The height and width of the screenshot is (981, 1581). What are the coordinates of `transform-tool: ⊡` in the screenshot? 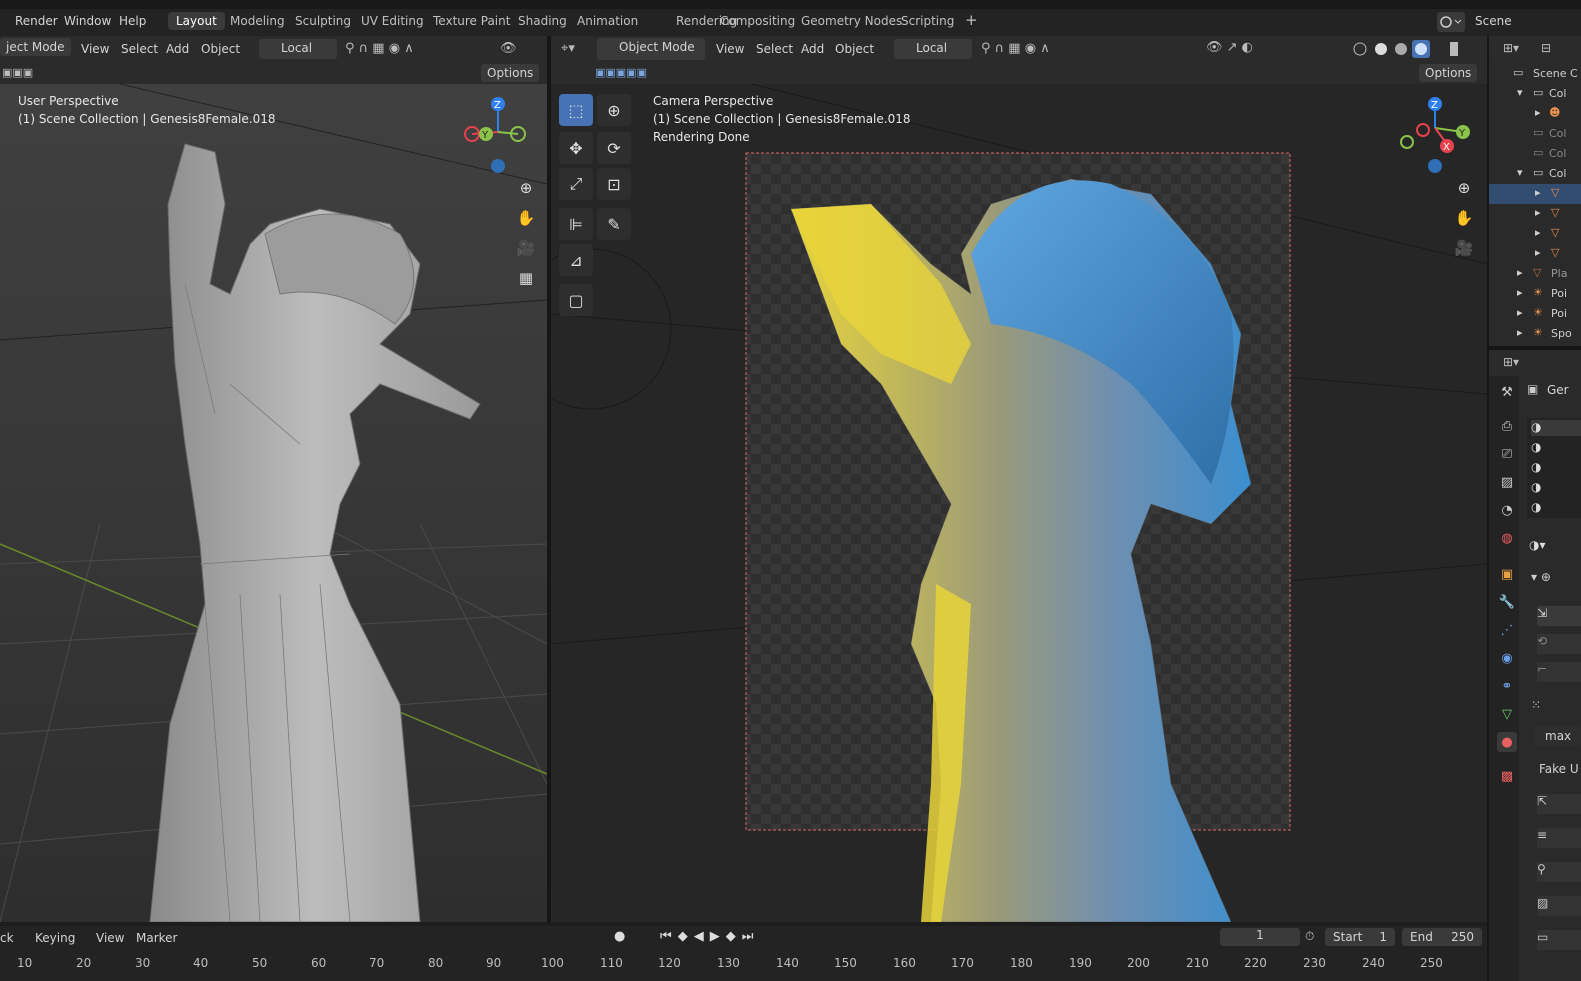 It's located at (614, 184).